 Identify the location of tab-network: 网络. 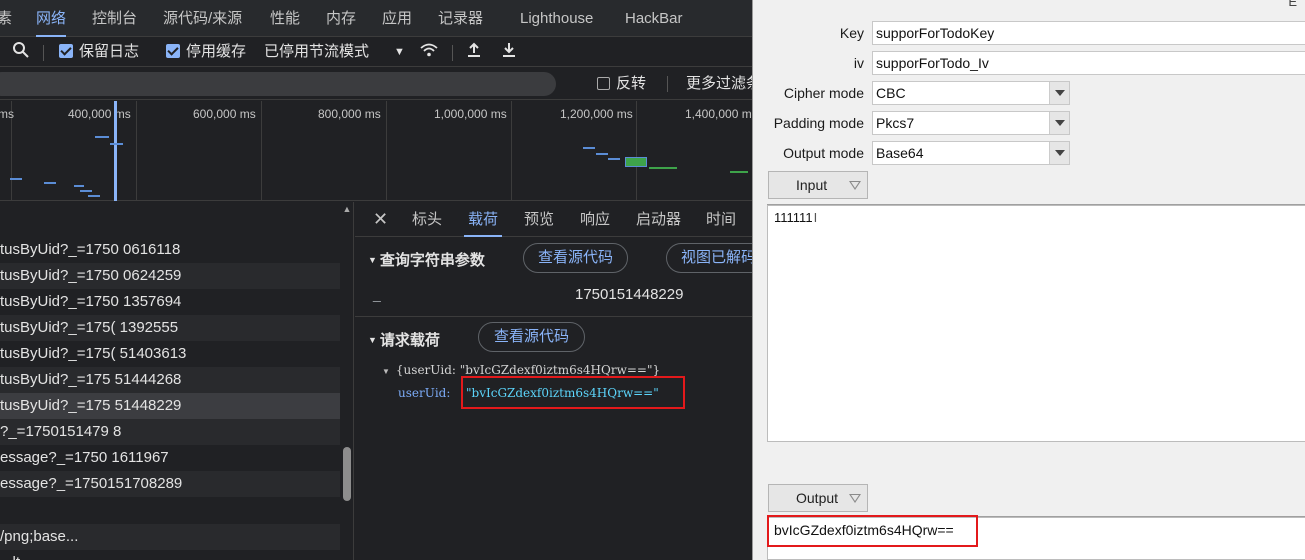
(51, 18).